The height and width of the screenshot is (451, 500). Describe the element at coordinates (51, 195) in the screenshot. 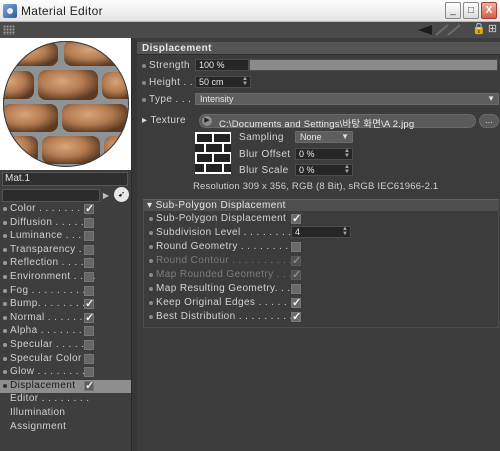

I see `channel-search-input` at that location.